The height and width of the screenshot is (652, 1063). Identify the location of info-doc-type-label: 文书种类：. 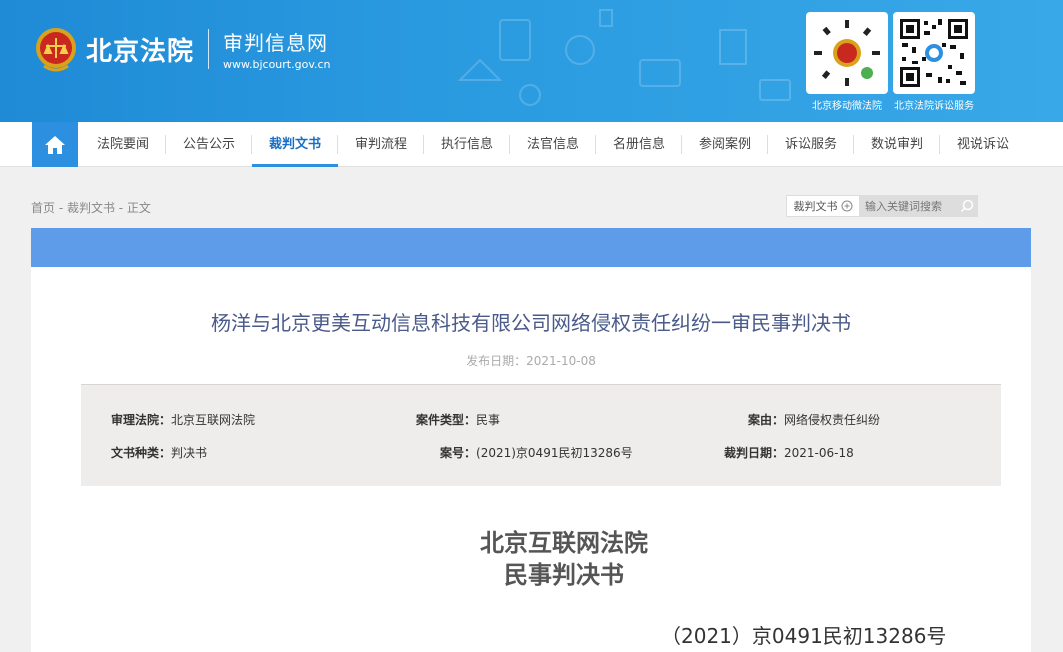
(141, 453).